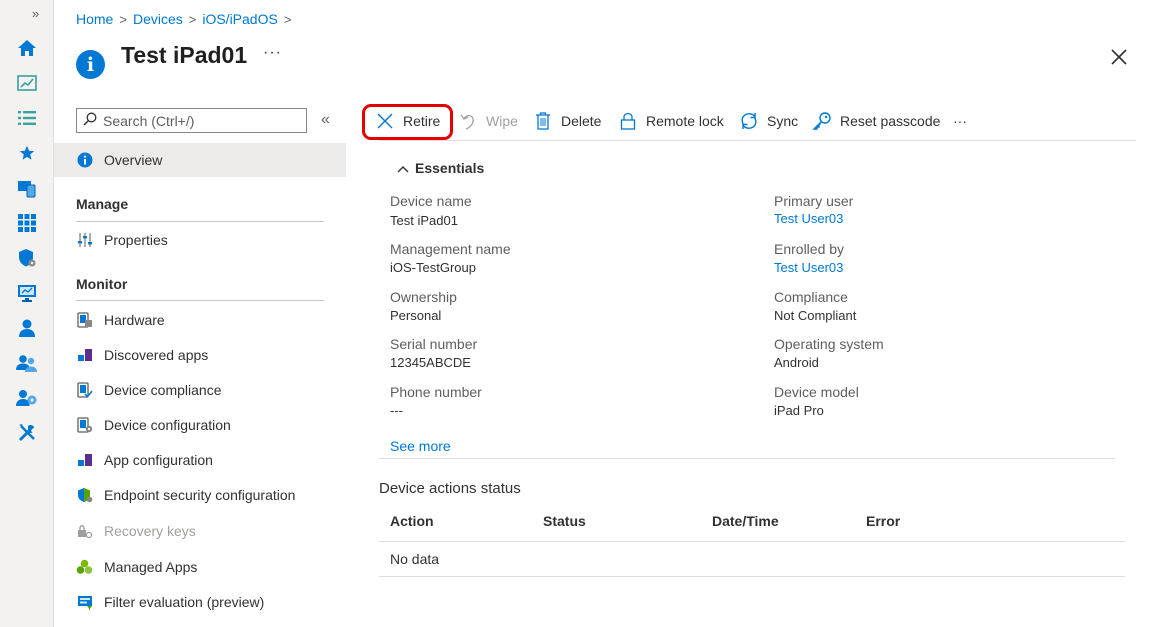 This screenshot has width=1152, height=627. What do you see at coordinates (628, 121) in the screenshot?
I see `lock-icon` at bounding box center [628, 121].